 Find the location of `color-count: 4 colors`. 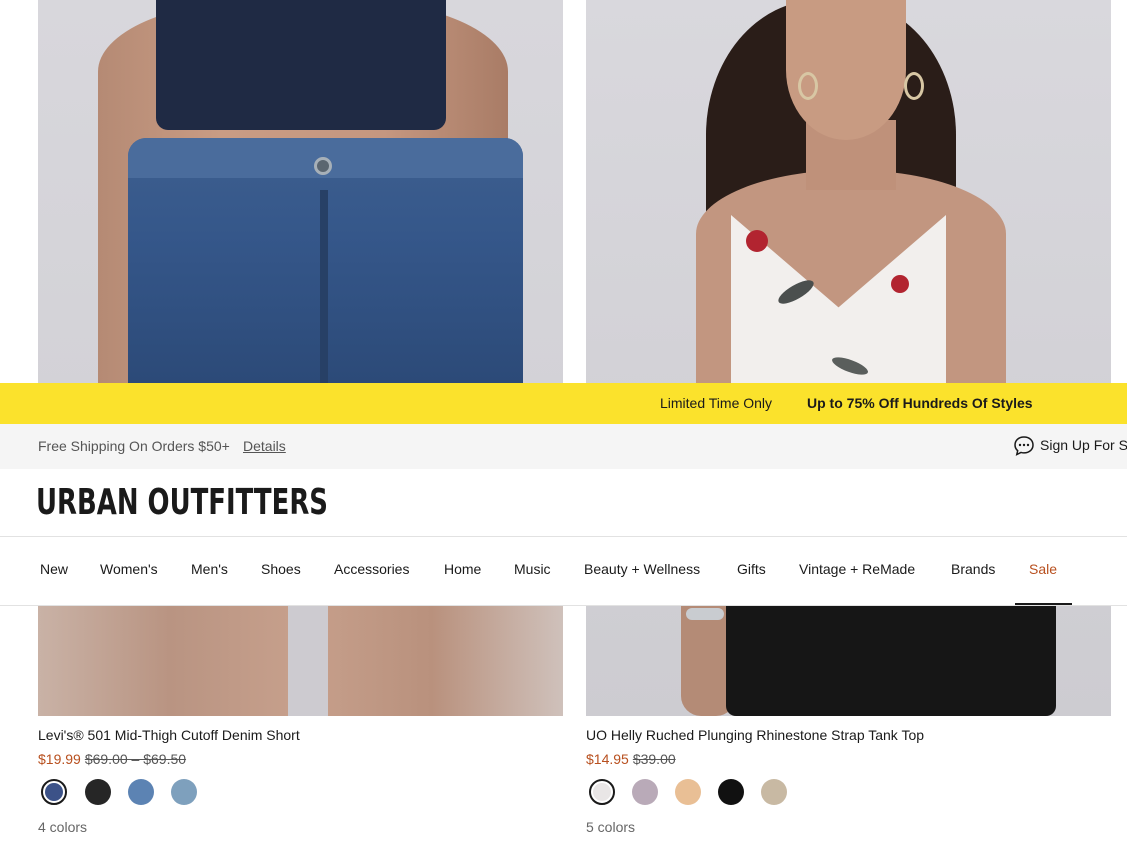

color-count: 4 colors is located at coordinates (63, 827).